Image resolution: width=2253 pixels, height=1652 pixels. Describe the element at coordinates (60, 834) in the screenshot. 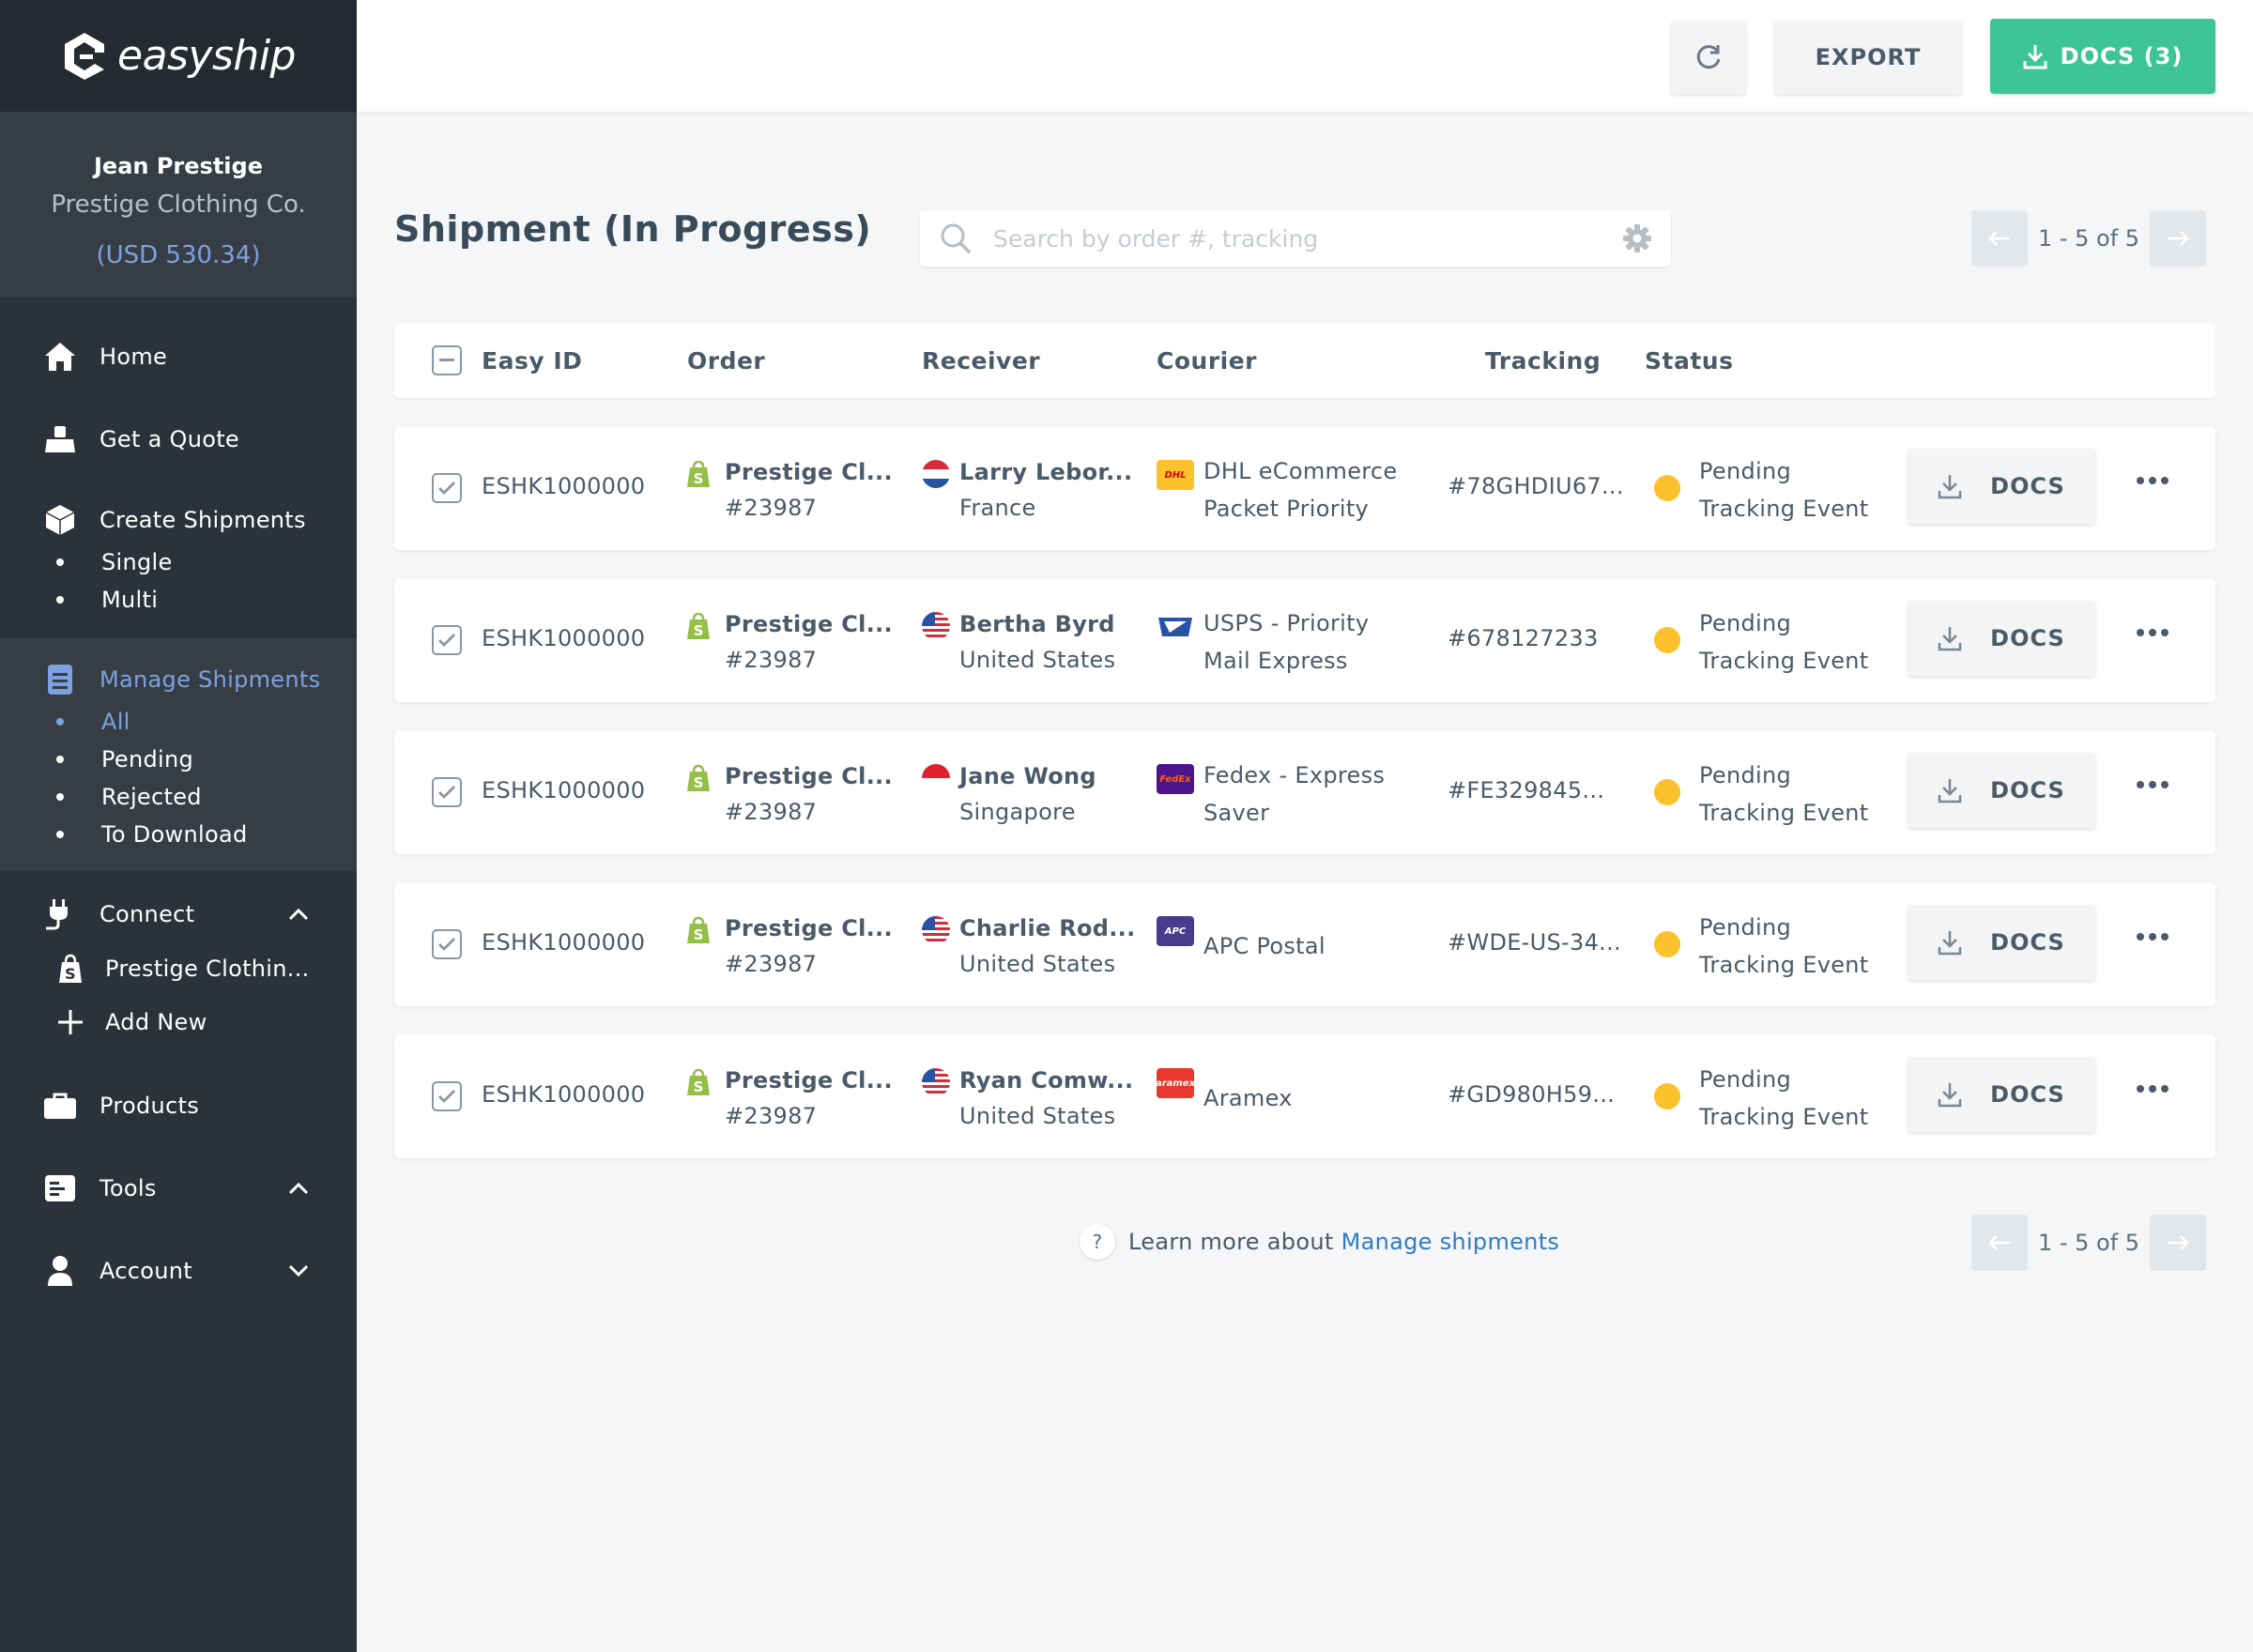

I see `bullet` at that location.